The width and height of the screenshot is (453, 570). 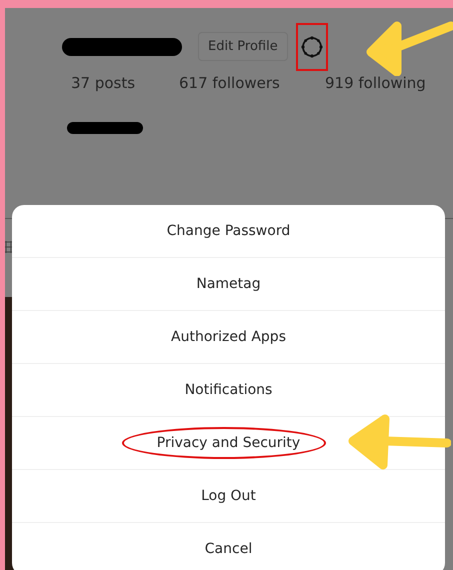 What do you see at coordinates (125, 83) in the screenshot?
I see `stat-count: 37 posts` at bounding box center [125, 83].